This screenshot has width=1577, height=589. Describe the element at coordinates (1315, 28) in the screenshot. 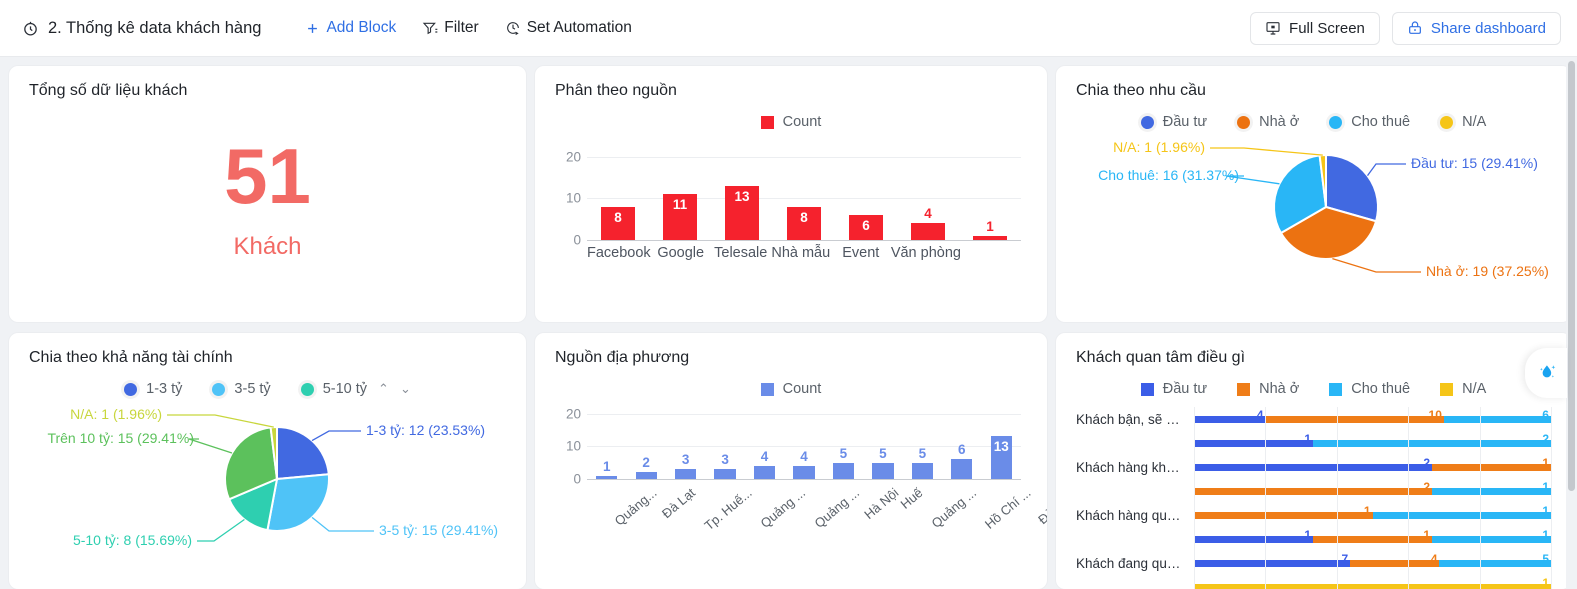

I see `full-screen-button: Full Screen` at that location.